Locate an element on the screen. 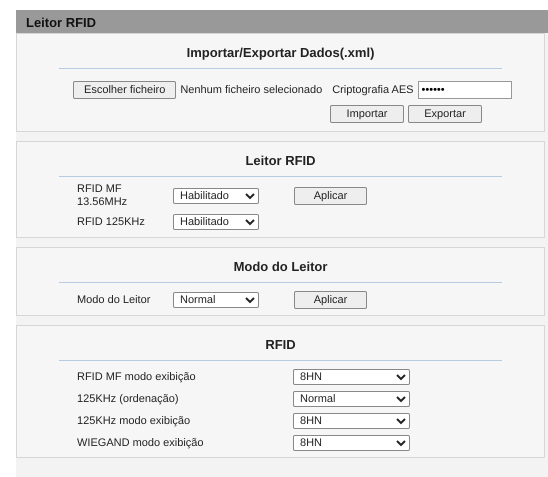 The height and width of the screenshot is (477, 548). page-header: Leitor RFID is located at coordinates (282, 21).